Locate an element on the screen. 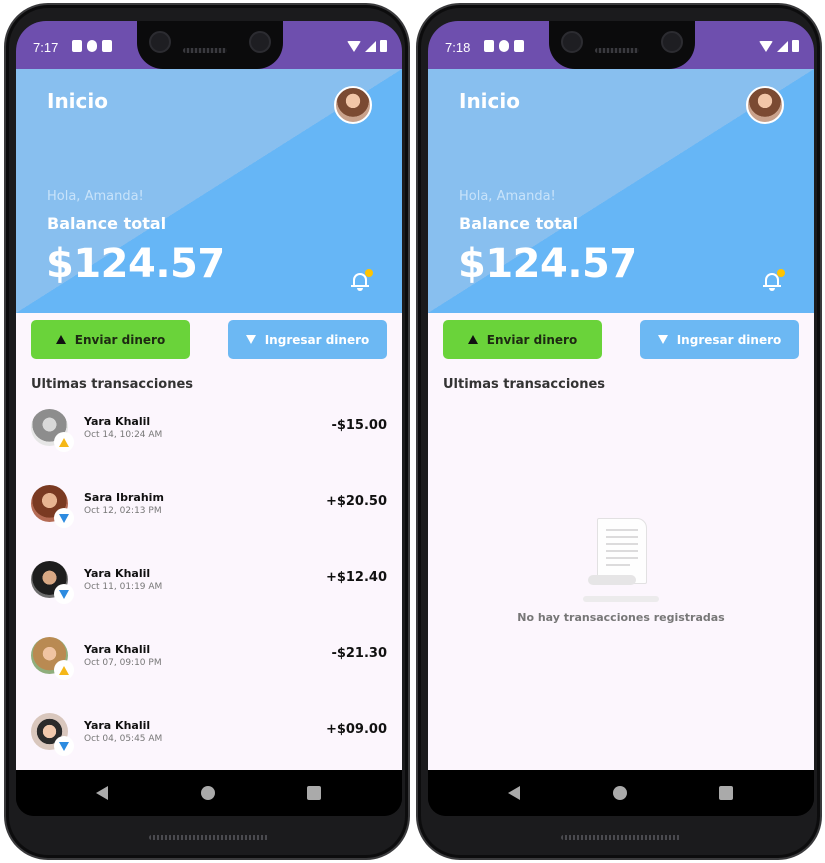 Image resolution: width=825 pixels, height=863 pixels. camera-notch is located at coordinates (210, 45).